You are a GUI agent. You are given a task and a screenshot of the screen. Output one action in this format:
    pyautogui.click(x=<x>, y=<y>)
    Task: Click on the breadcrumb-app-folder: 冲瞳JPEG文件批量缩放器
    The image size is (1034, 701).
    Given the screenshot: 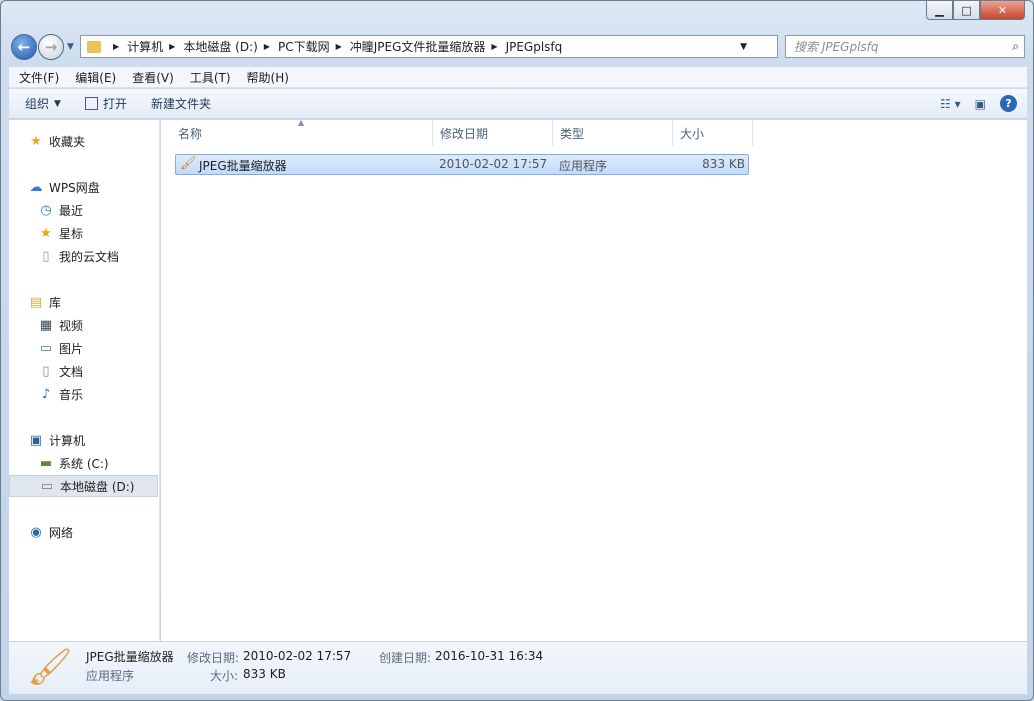 What is the action you would take?
    pyautogui.click(x=418, y=46)
    